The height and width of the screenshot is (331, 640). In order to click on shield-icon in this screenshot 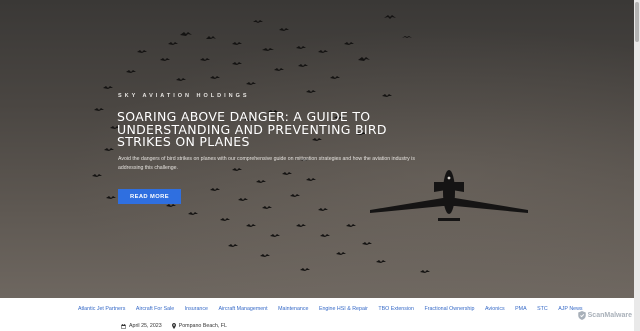, I will do `click(581, 315)`.